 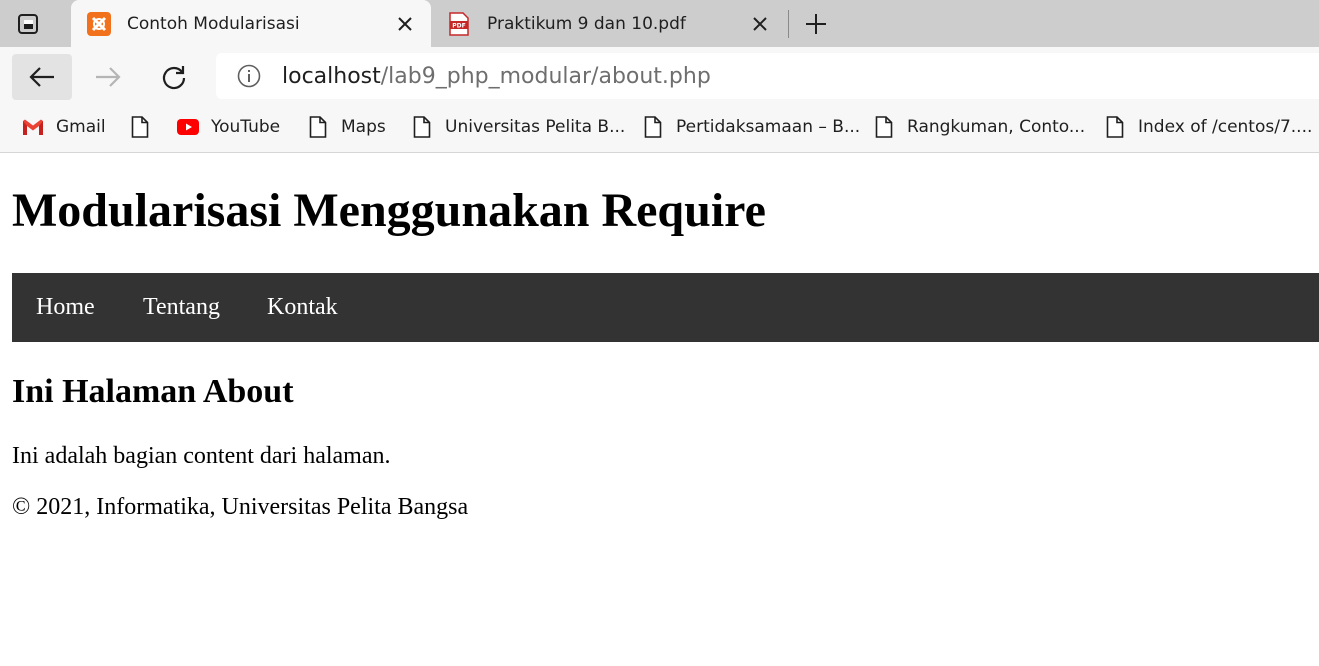 I want to click on tab-title: Praktikum 9 dan 10.pdf, so click(x=586, y=23).